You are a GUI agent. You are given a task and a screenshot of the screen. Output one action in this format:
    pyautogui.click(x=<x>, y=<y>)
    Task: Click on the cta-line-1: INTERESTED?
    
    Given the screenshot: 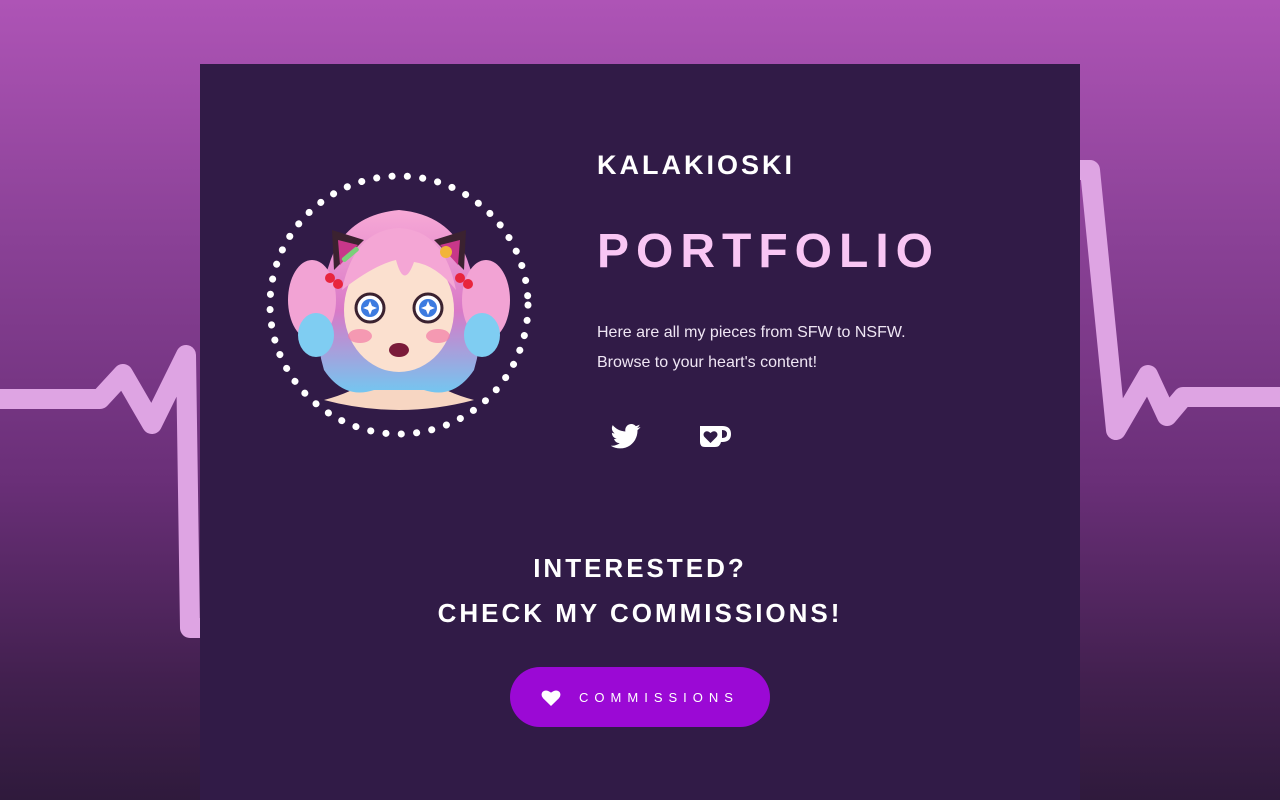 What is the action you would take?
    pyautogui.click(x=640, y=568)
    